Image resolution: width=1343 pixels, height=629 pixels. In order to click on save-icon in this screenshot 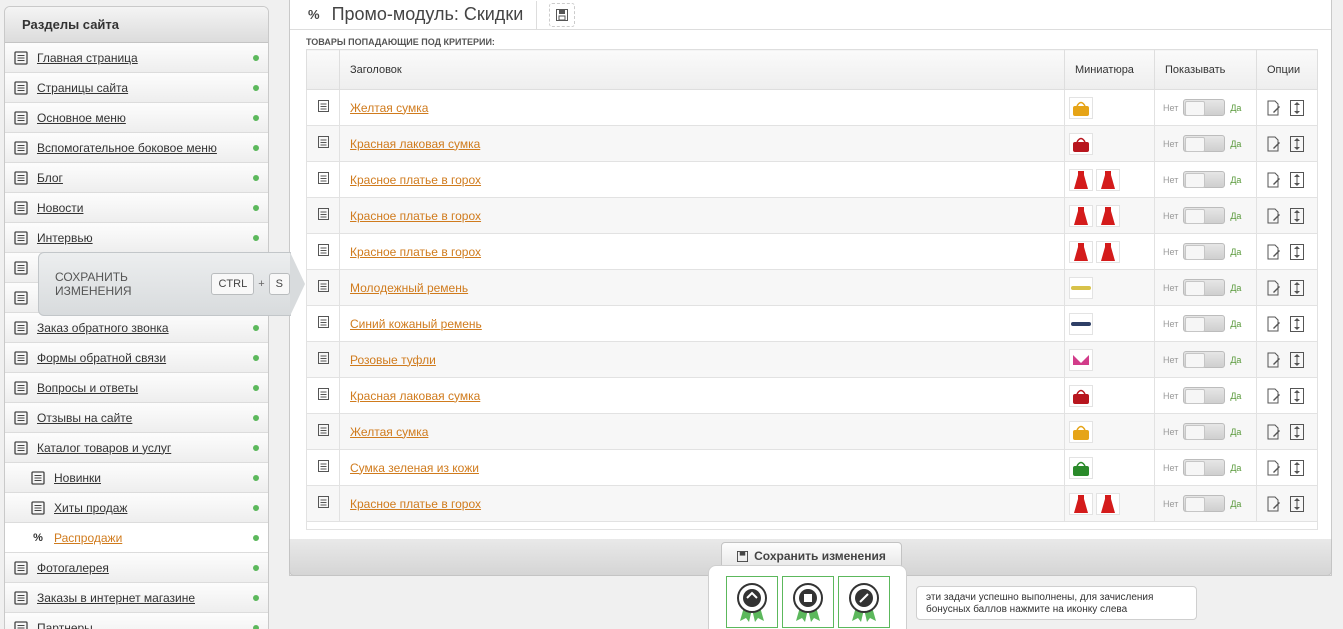, I will do `click(562, 14)`.